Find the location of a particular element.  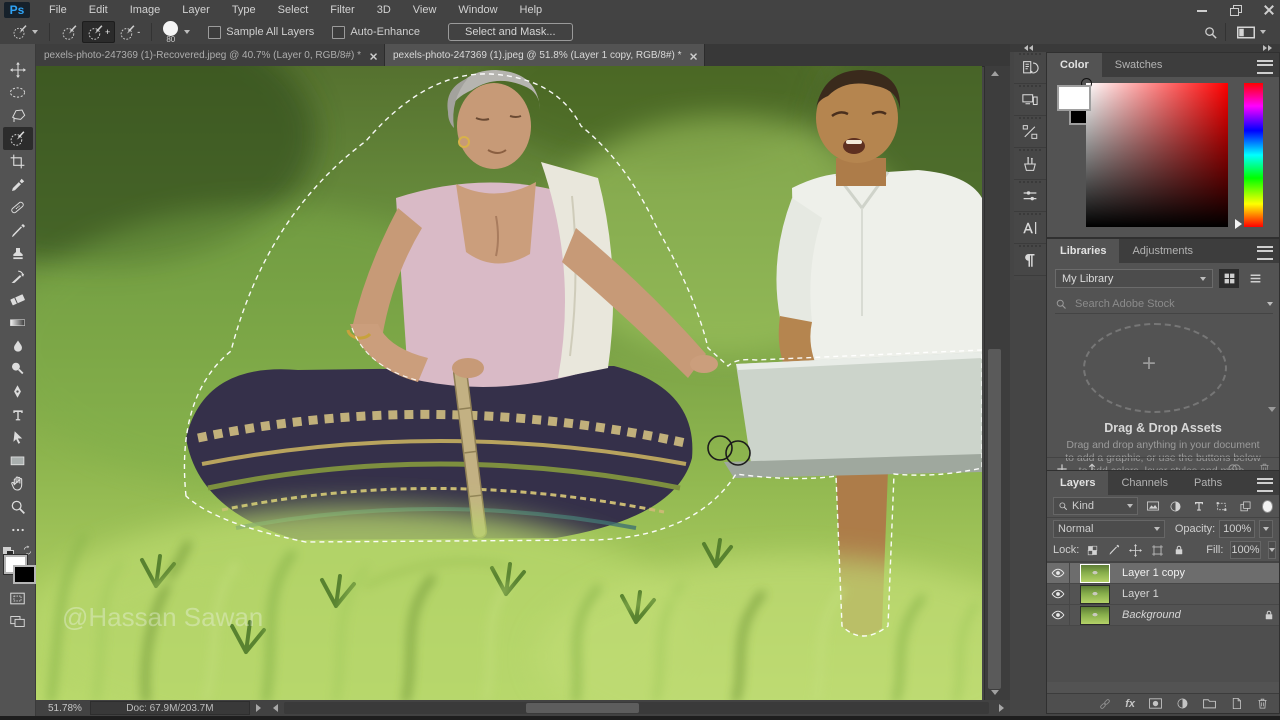

blur-tool is located at coordinates (18, 345).